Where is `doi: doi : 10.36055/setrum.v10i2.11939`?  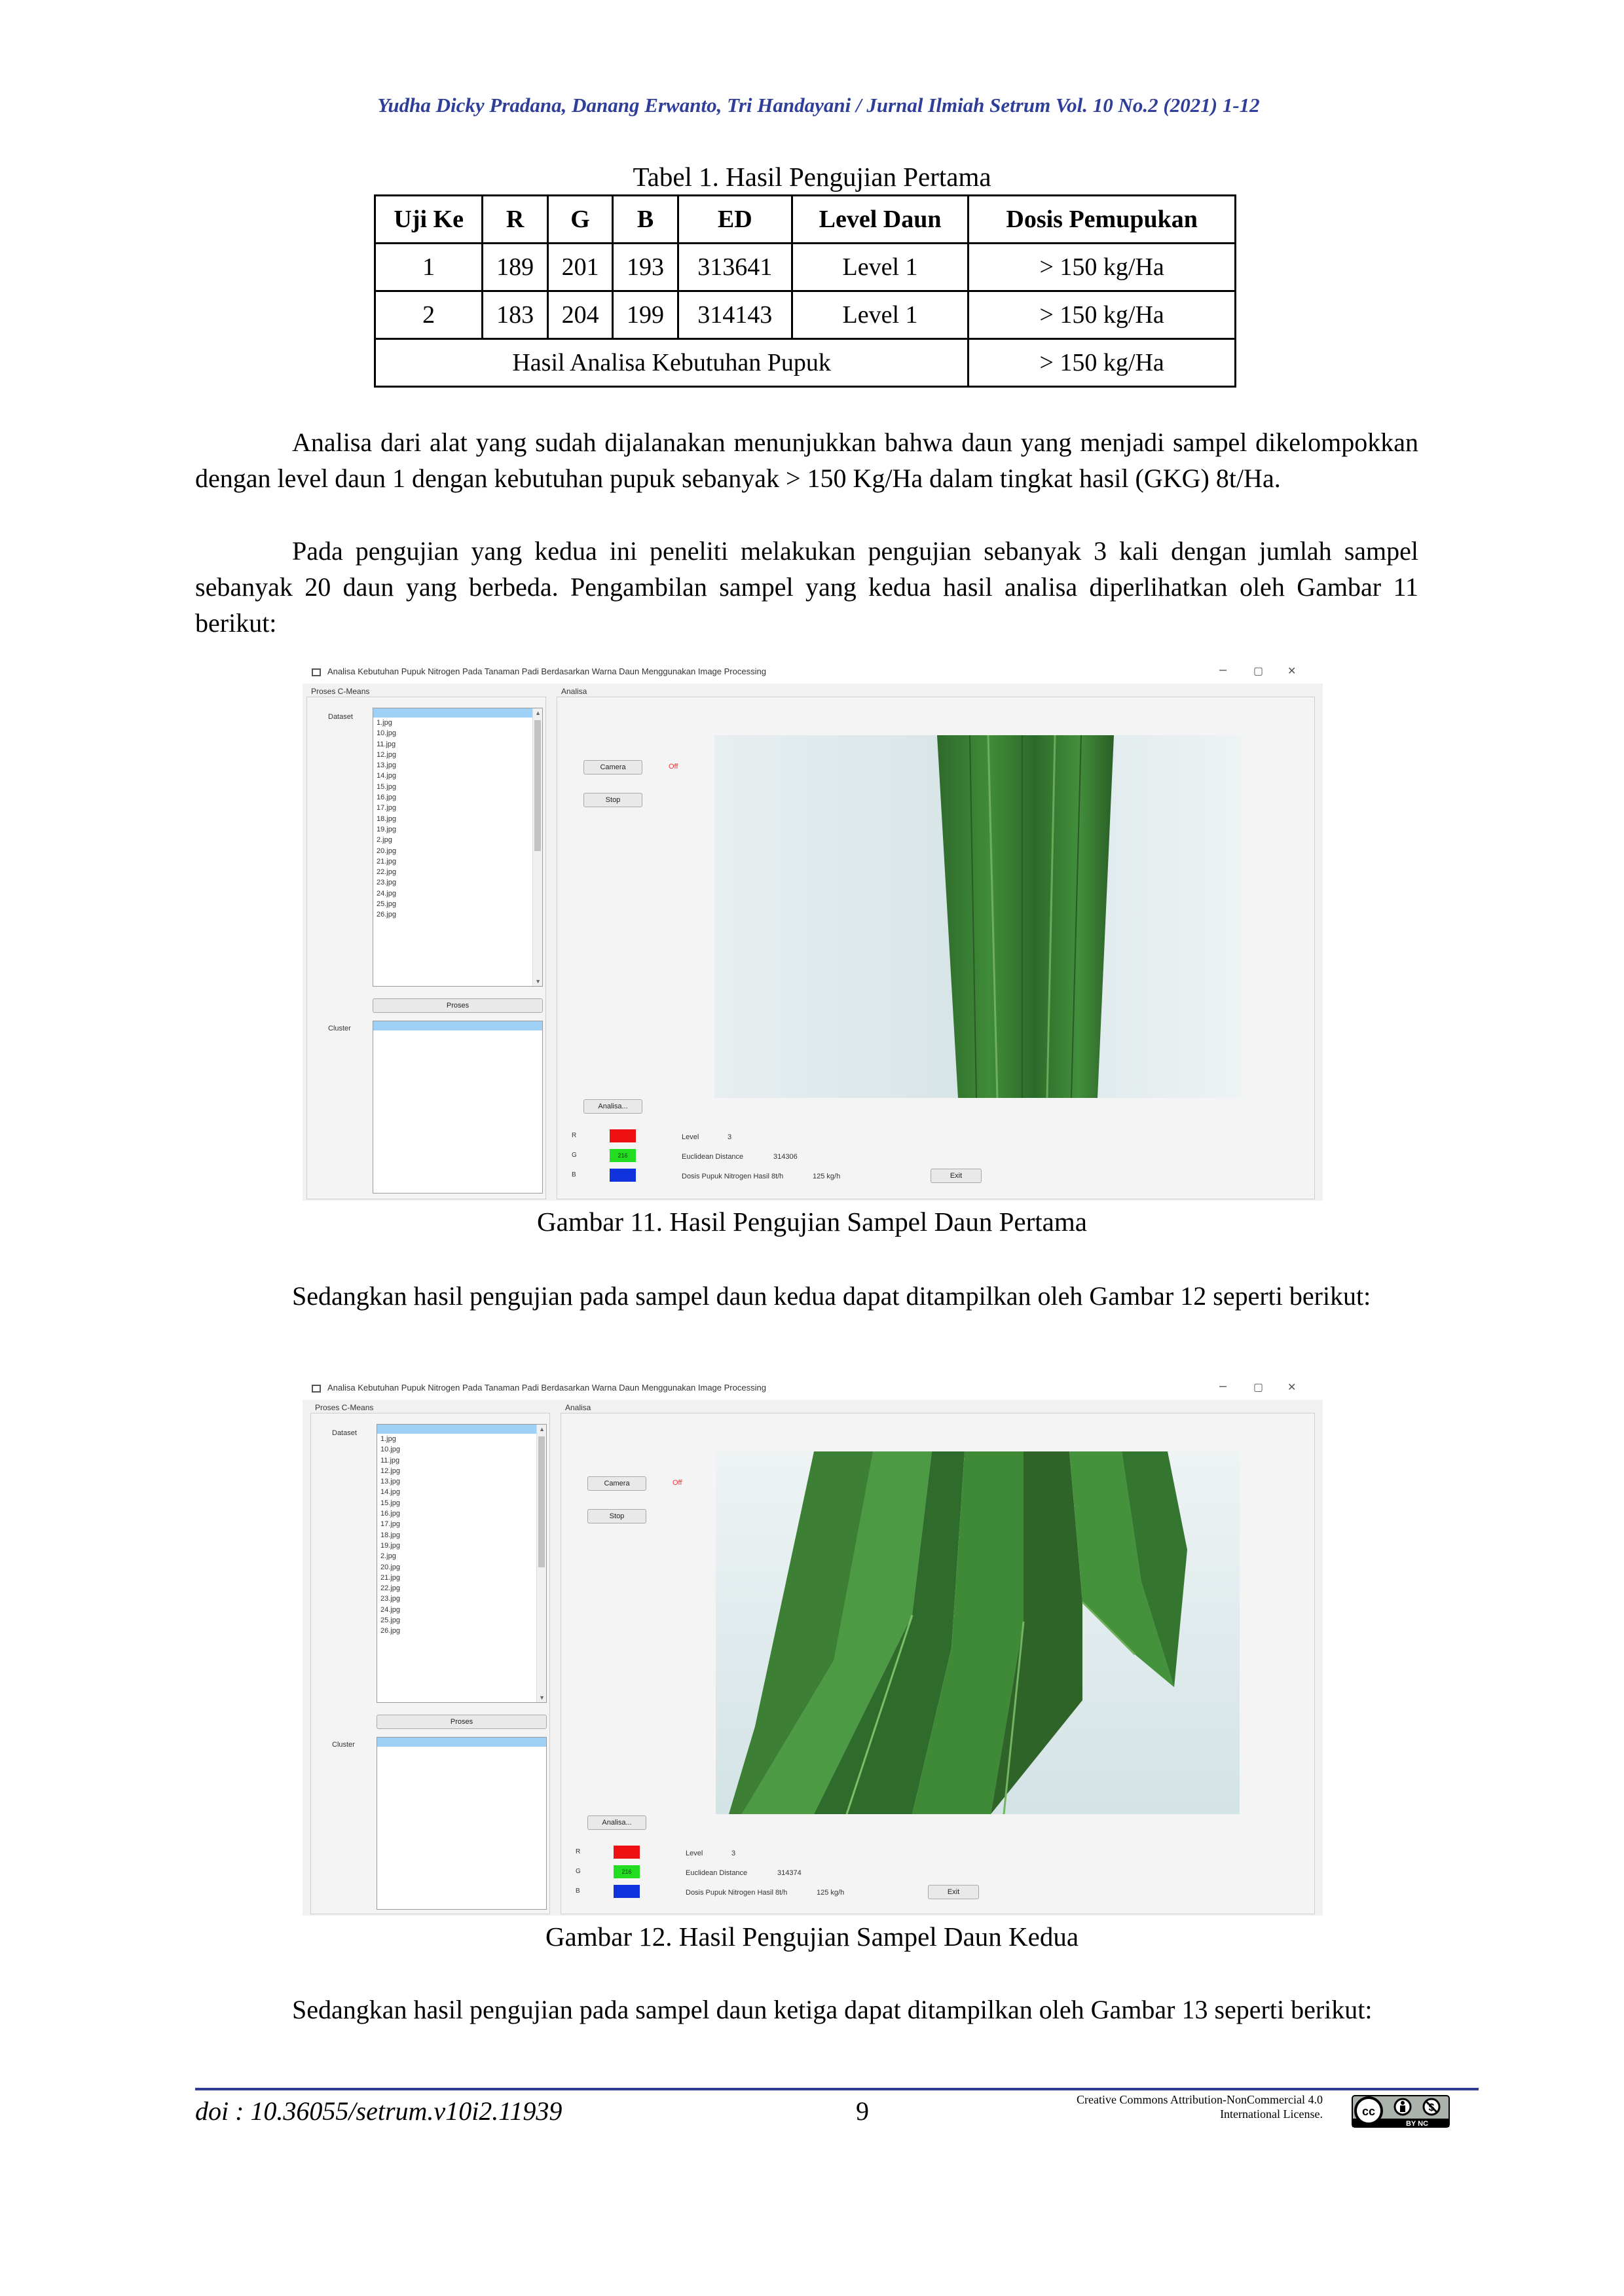
doi: doi : 10.36055/setrum.v10i2.11939 is located at coordinates (378, 2111).